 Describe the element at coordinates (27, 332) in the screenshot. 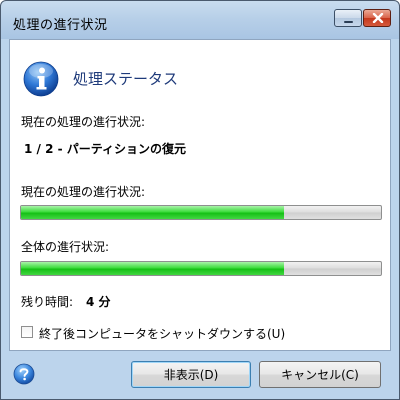

I see `shutdown-checkbox` at that location.